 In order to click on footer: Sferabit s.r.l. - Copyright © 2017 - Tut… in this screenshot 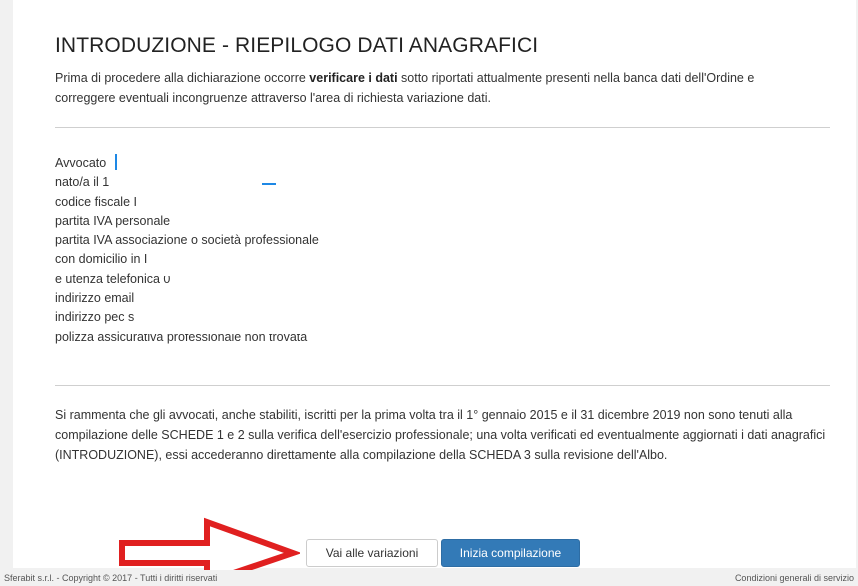, I will do `click(429, 578)`.